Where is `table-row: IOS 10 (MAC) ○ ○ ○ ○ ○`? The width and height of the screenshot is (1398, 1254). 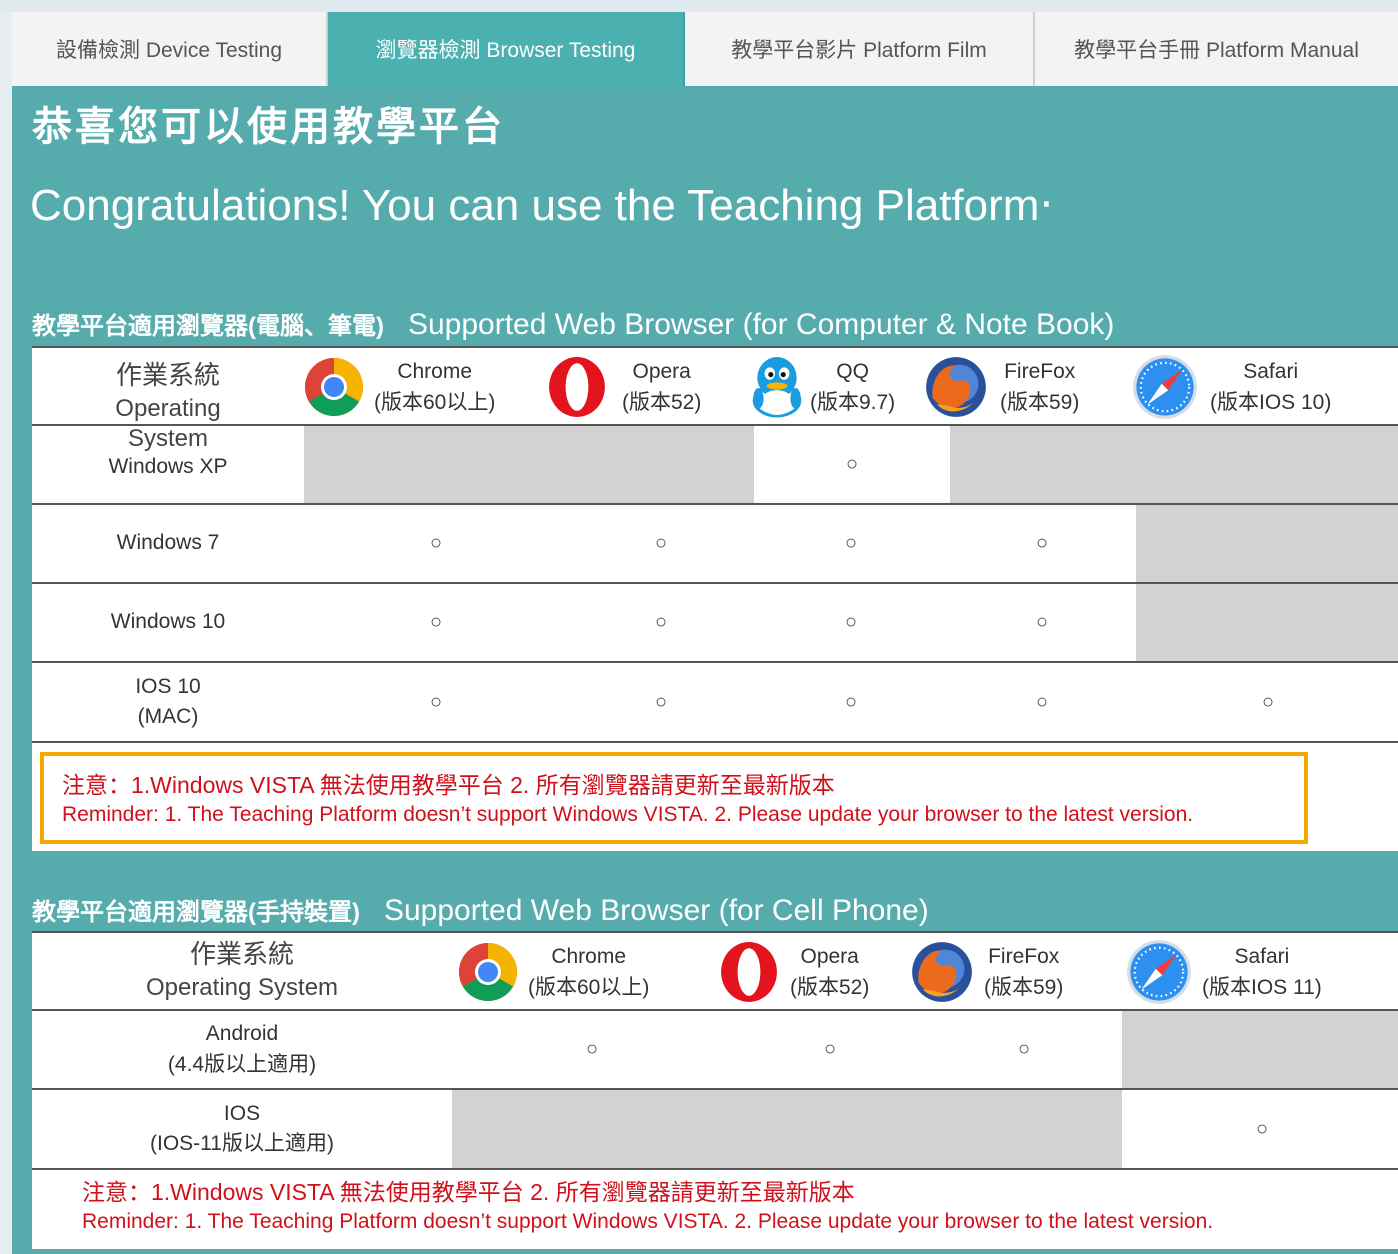 table-row: IOS 10 (MAC) ○ ○ ○ ○ ○ is located at coordinates (715, 703).